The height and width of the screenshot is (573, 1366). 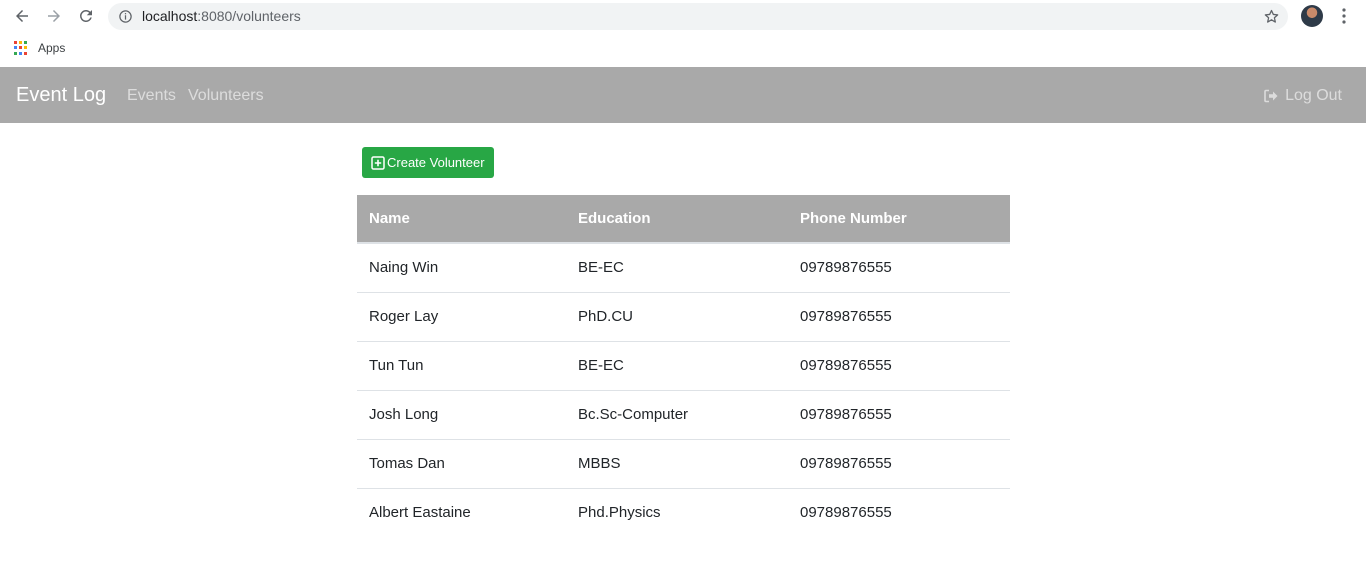 I want to click on plus-square-icon, so click(x=378, y=162).